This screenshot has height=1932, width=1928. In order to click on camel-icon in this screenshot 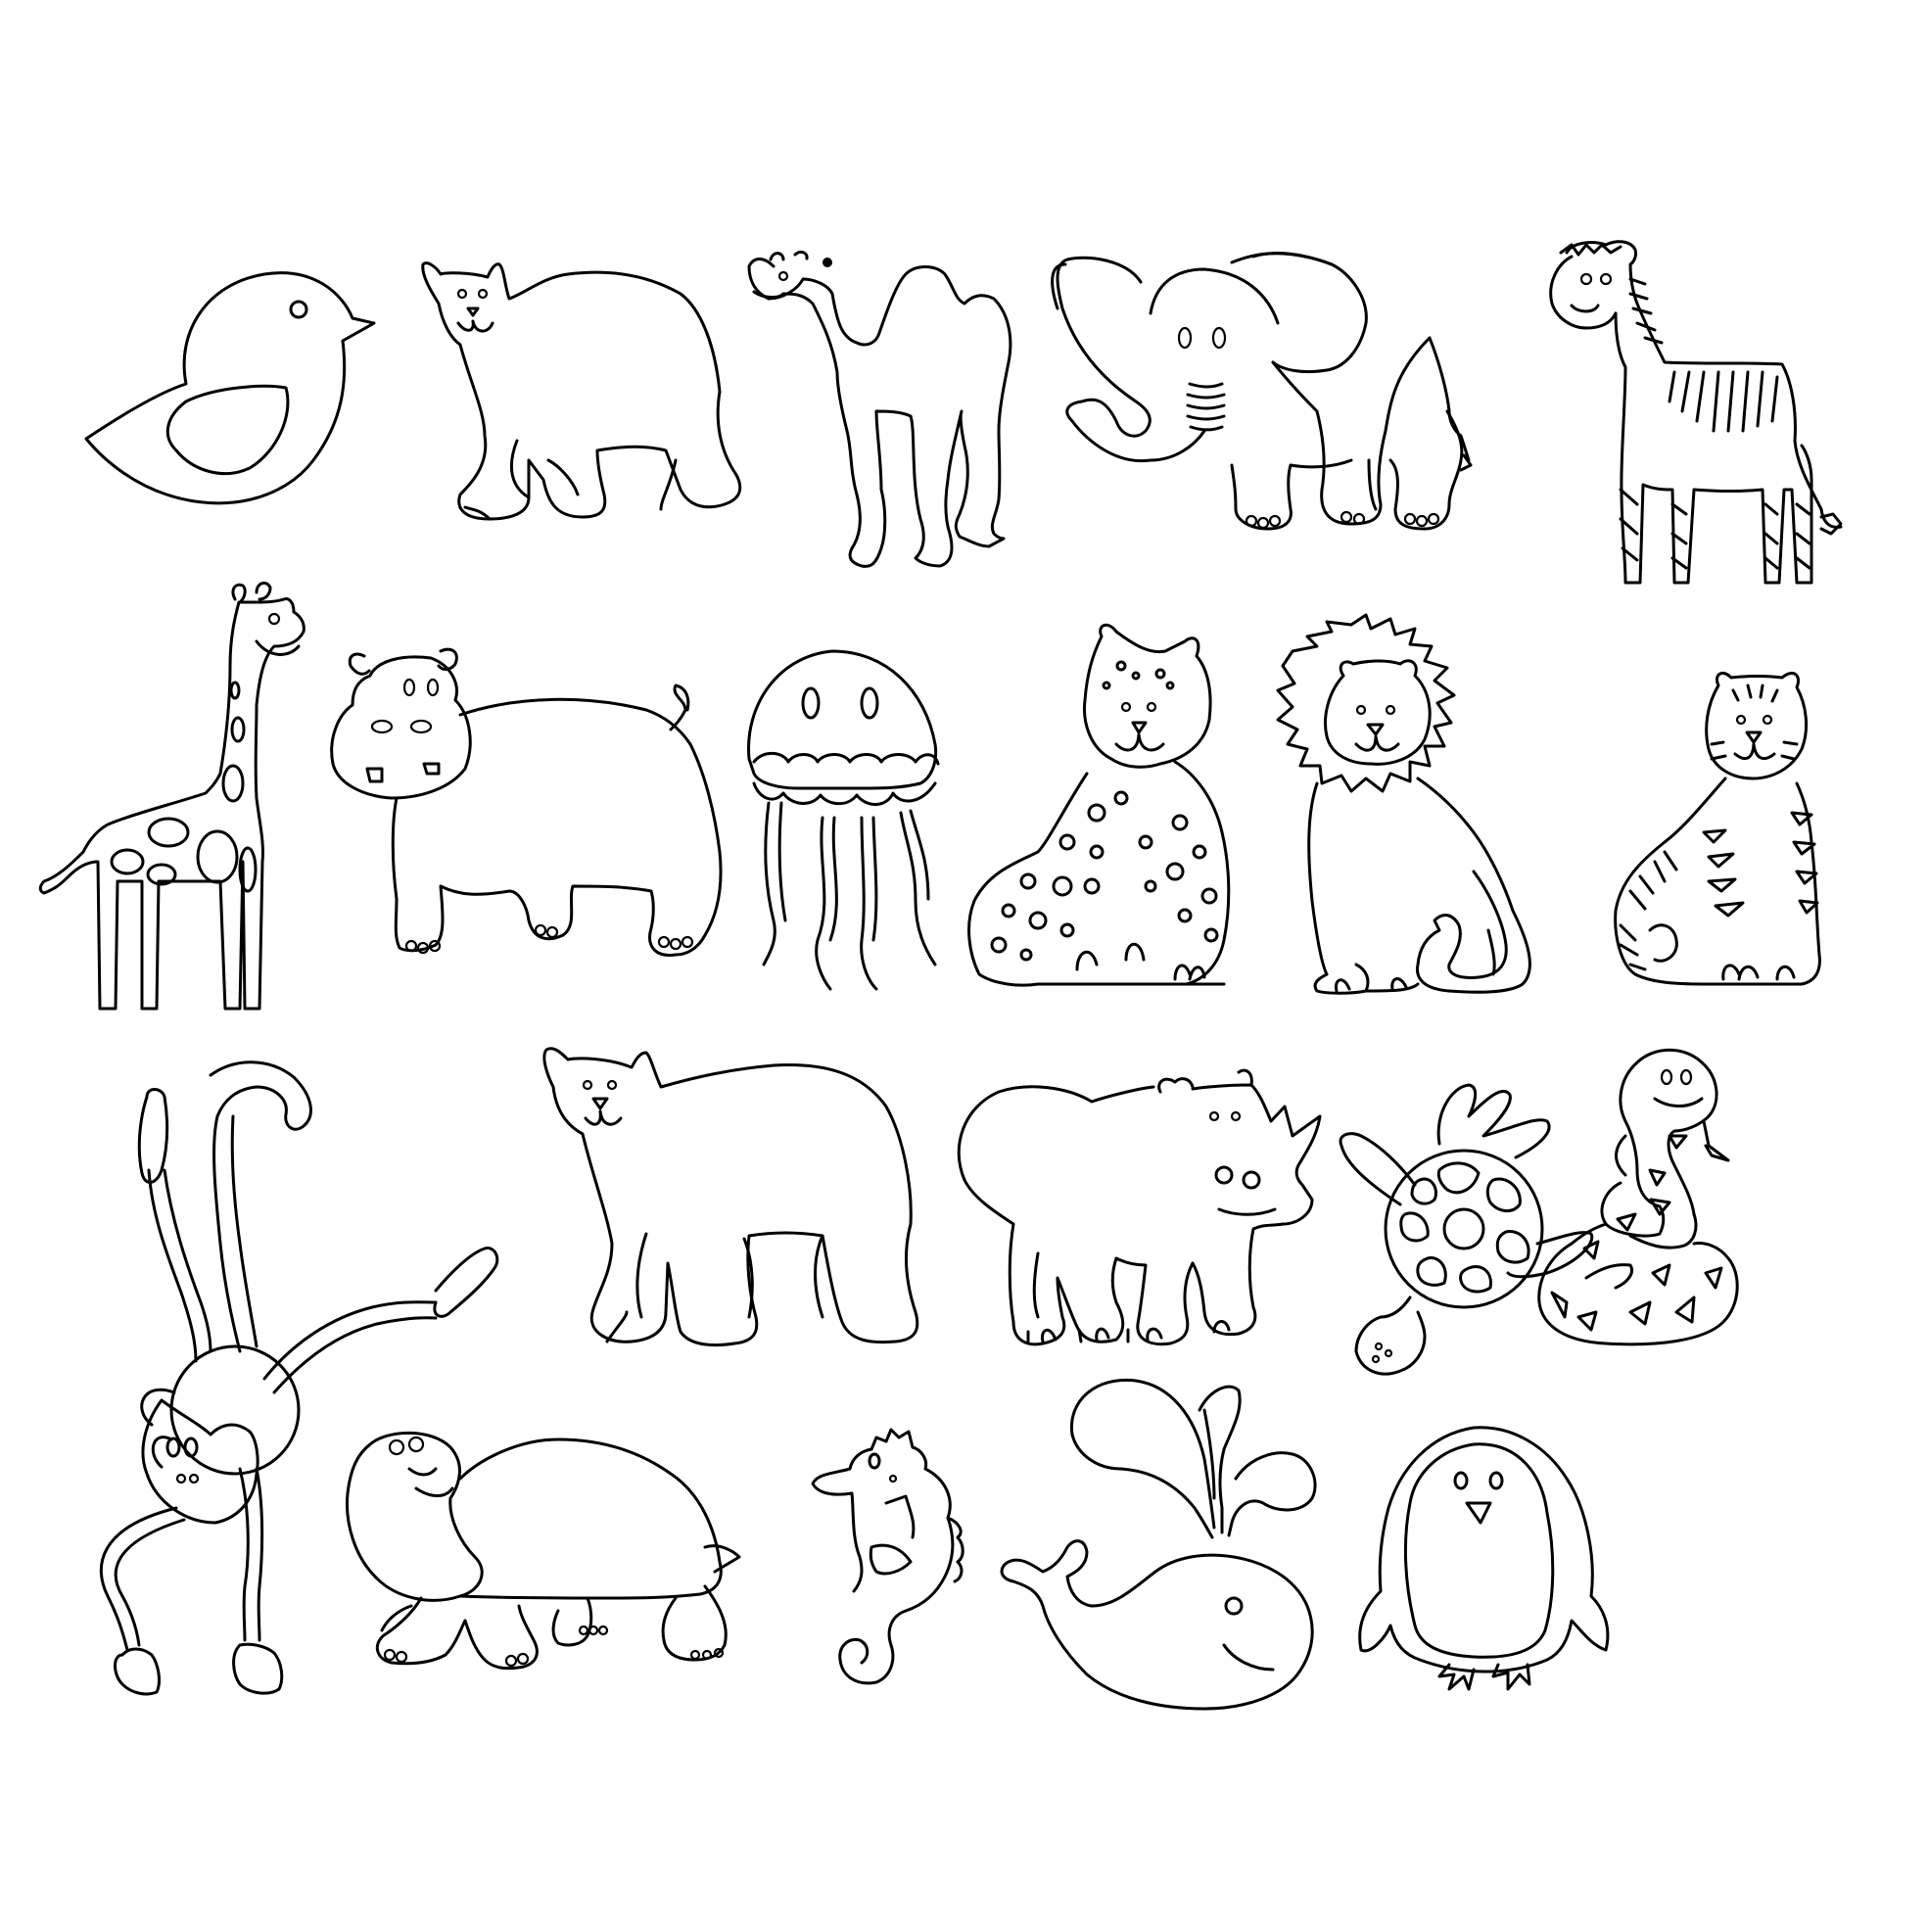, I will do `click(879, 409)`.